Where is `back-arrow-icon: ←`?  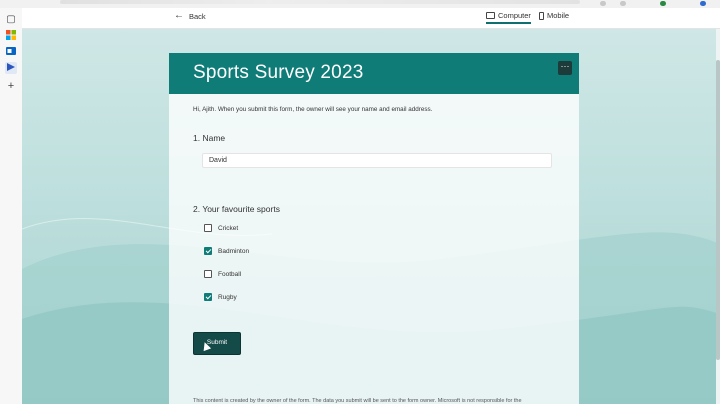 back-arrow-icon: ← is located at coordinates (179, 15).